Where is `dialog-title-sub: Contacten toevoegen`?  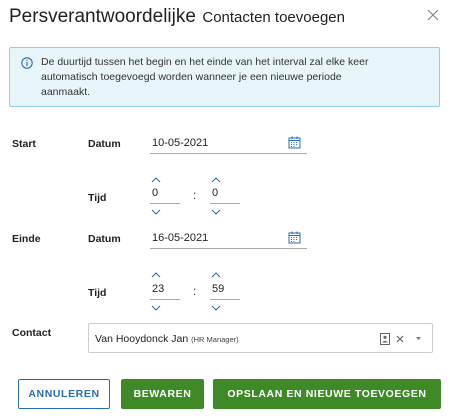 dialog-title-sub: Contacten toevoegen is located at coordinates (273, 17).